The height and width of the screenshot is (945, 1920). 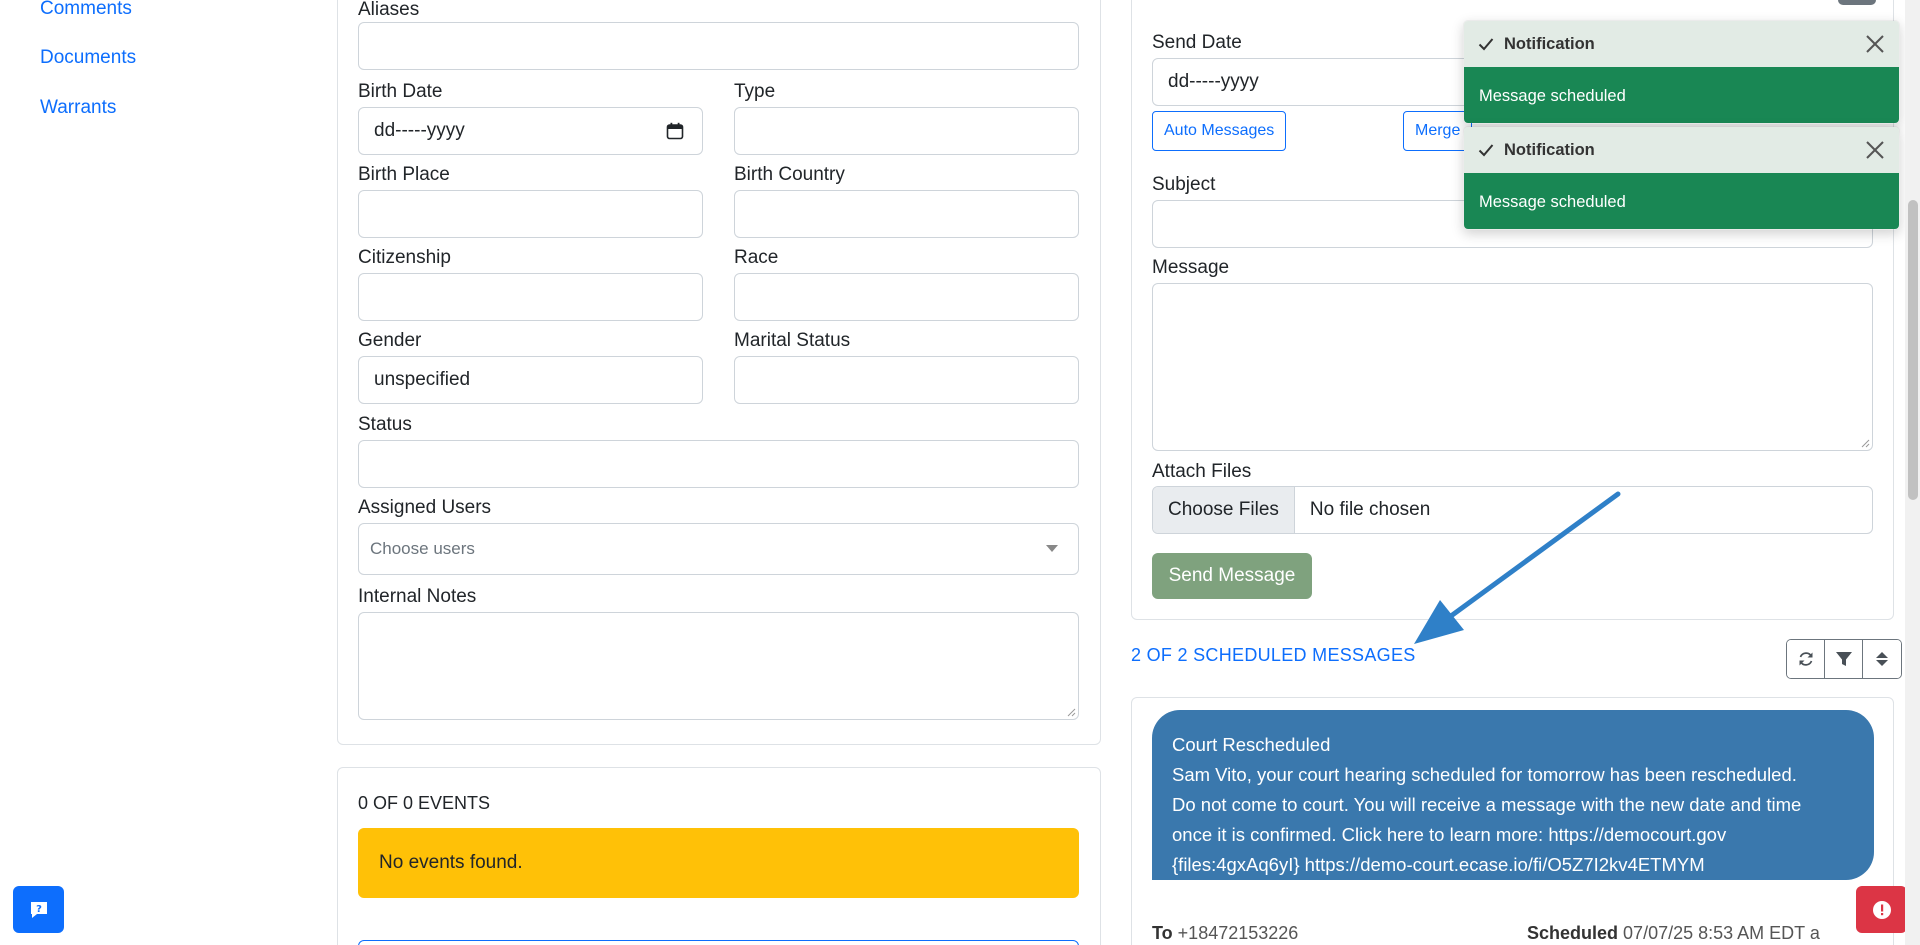 I want to click on message-recipient: To +18472153226, so click(x=1225, y=933).